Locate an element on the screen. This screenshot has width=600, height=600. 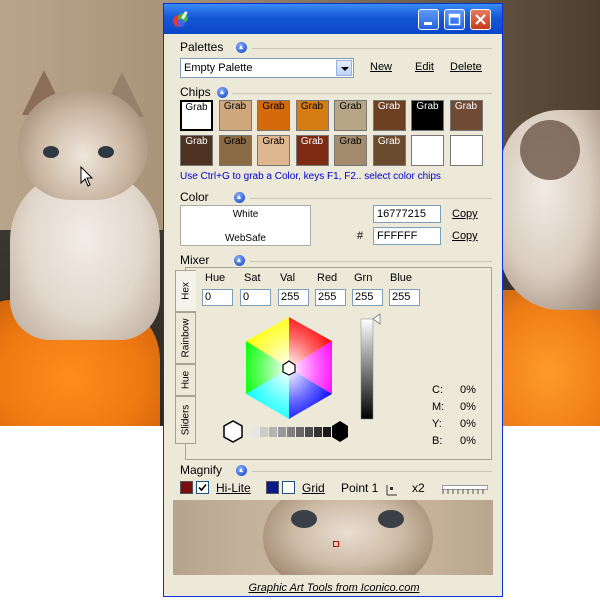
val-label: Val is located at coordinates (288, 278).